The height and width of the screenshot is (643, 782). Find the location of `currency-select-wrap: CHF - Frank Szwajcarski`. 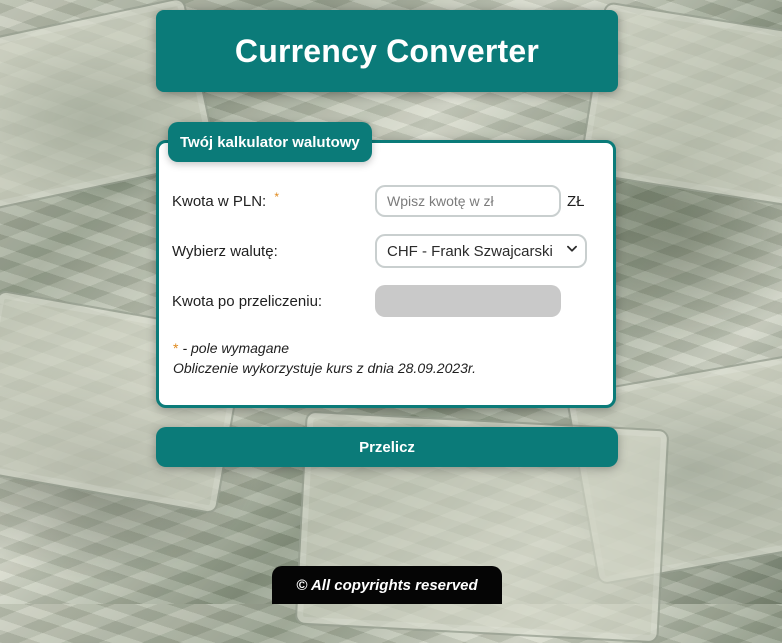

currency-select-wrap: CHF - Frank Szwajcarski is located at coordinates (481, 251).